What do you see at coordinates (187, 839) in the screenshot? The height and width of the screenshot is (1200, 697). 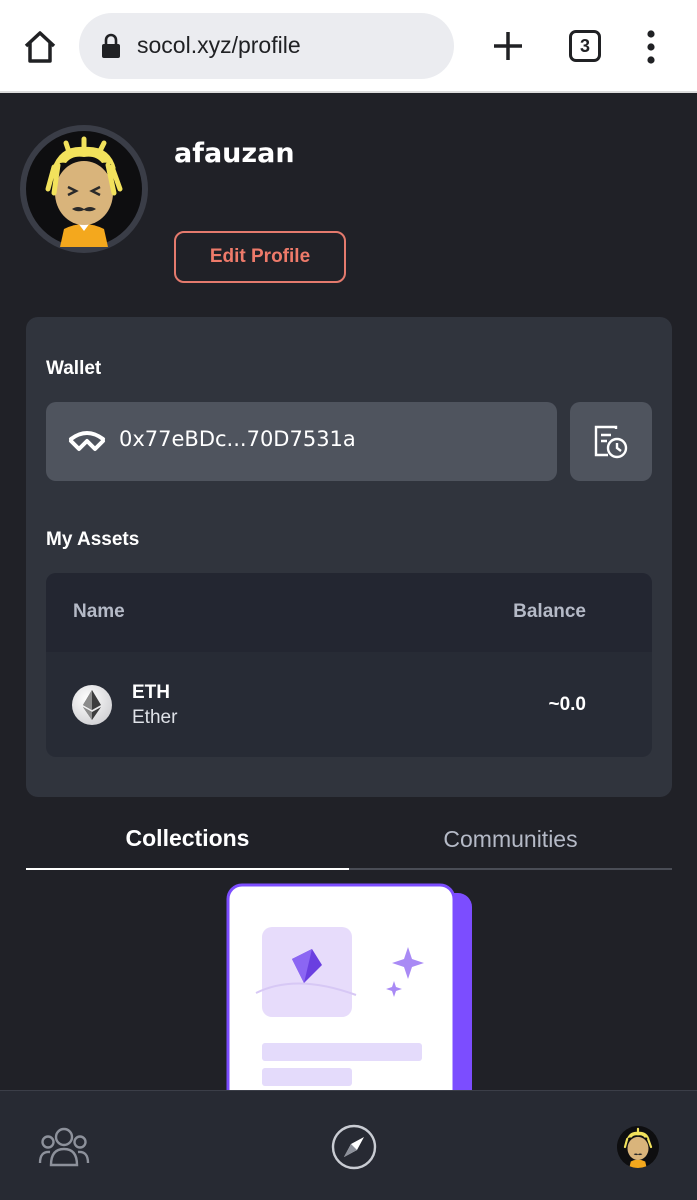 I see `tab-collections: Collections` at bounding box center [187, 839].